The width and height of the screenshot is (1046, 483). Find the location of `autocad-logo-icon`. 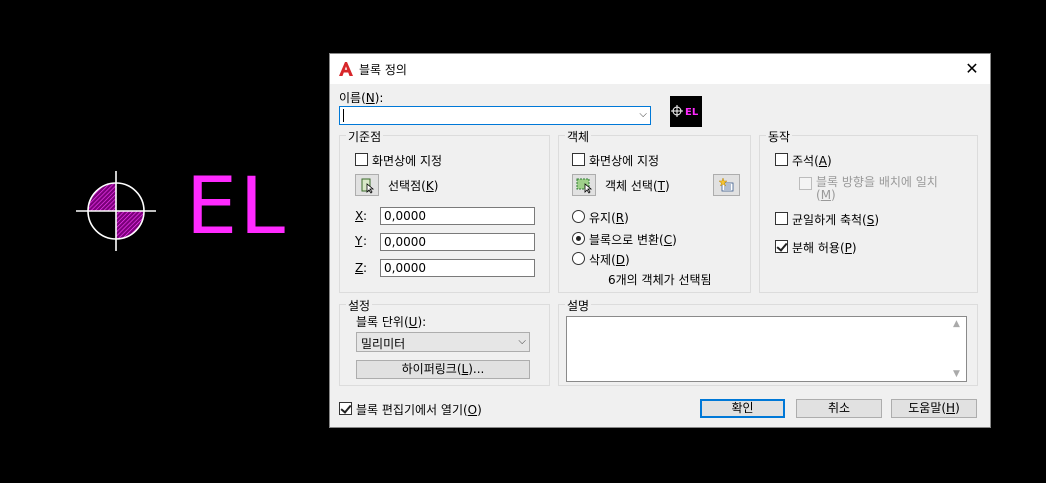

autocad-logo-icon is located at coordinates (346, 69).